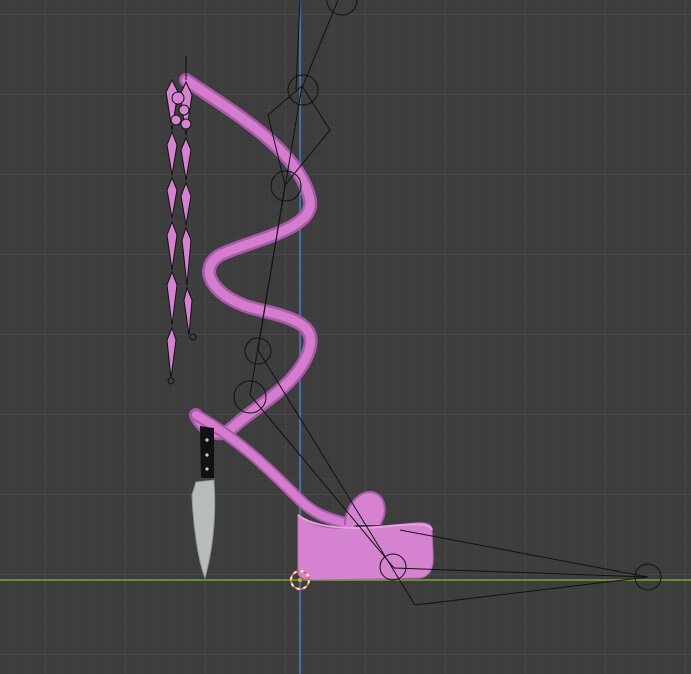 The width and height of the screenshot is (691, 674). I want to click on knife-object, so click(203, 503).